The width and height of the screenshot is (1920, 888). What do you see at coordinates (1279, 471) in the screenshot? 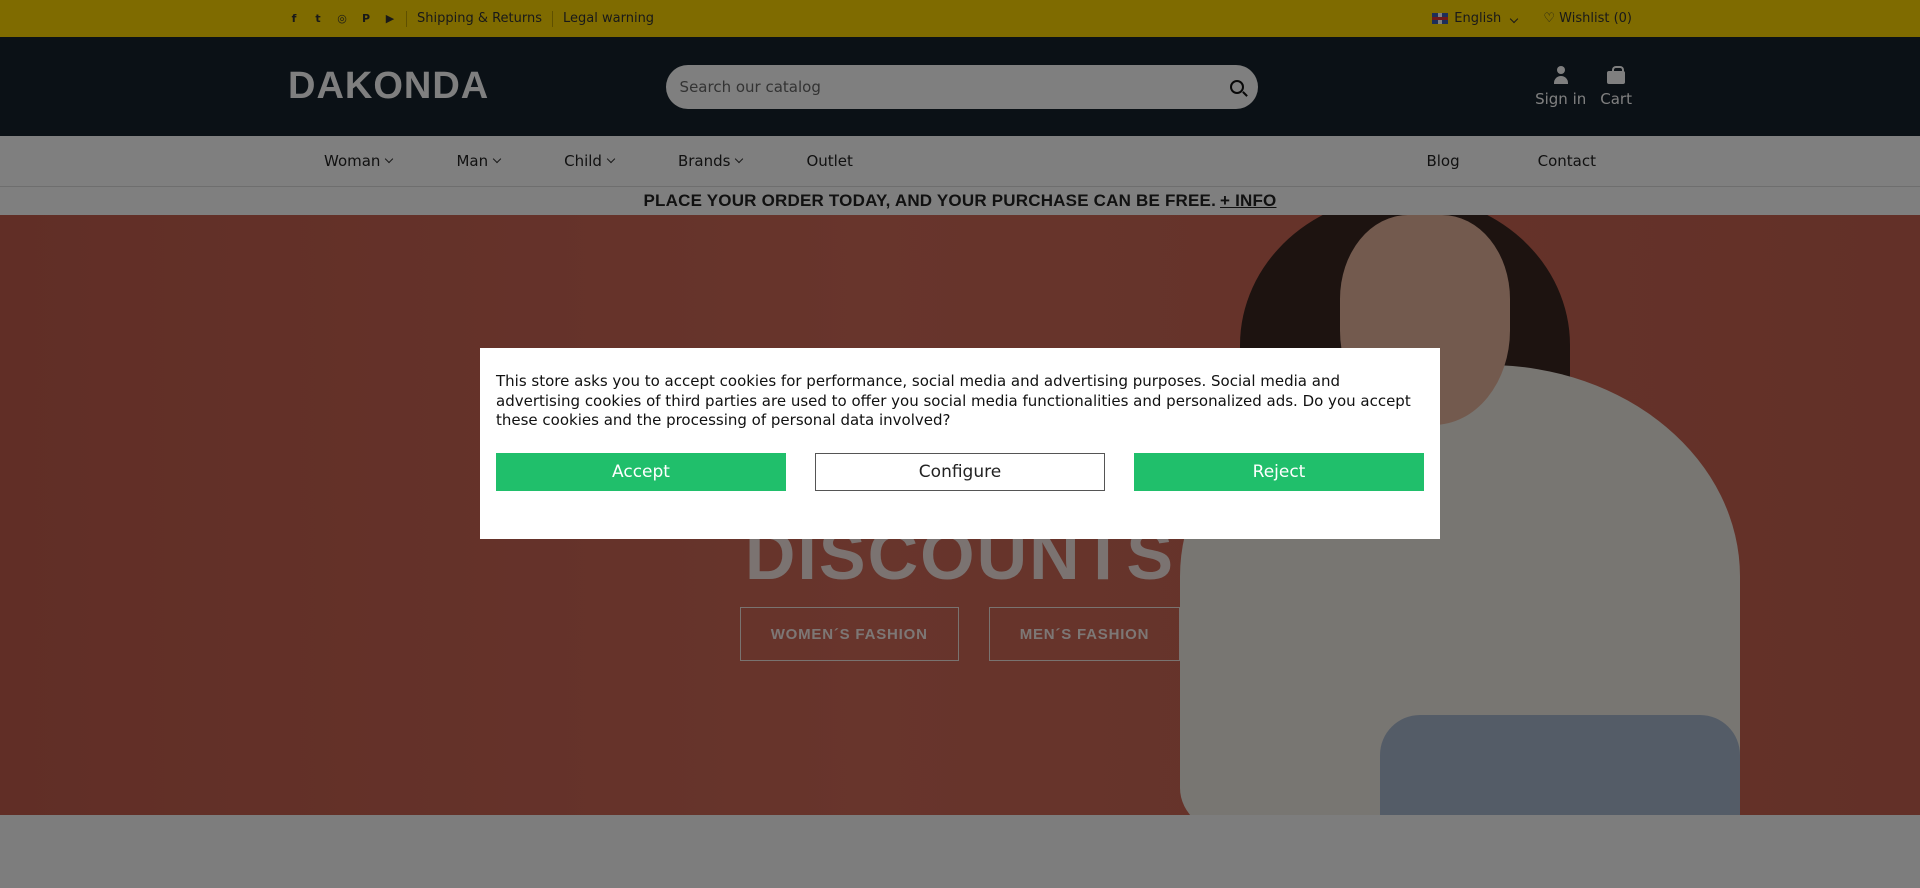
I see `reject-button: Reject` at bounding box center [1279, 471].